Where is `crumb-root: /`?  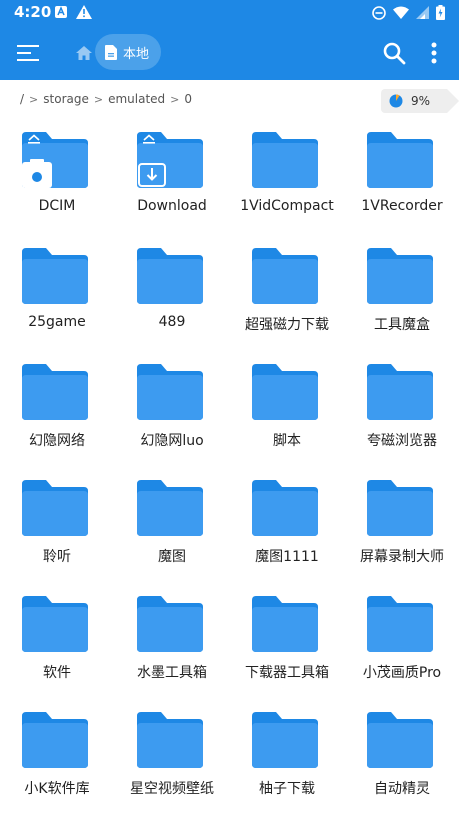 crumb-root: / is located at coordinates (22, 99).